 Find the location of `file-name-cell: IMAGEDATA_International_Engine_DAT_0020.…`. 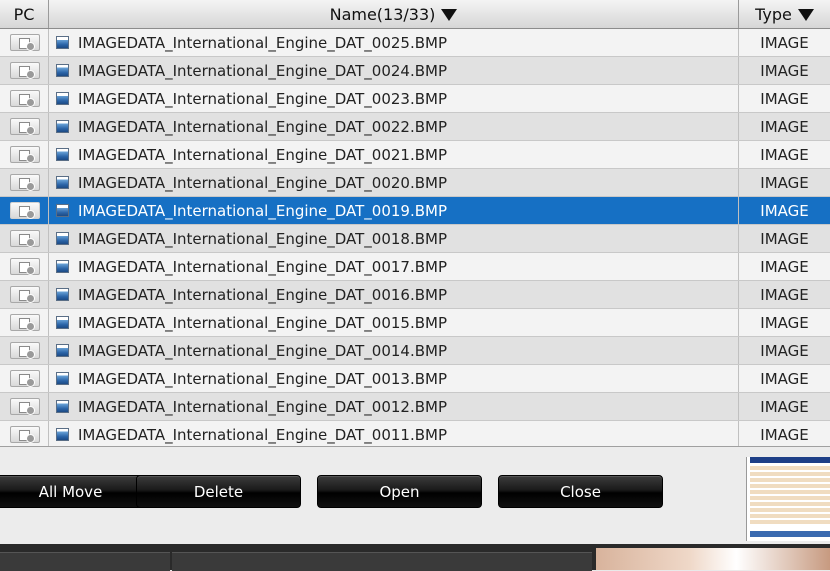

file-name-cell: IMAGEDATA_International_Engine_DAT_0020.… is located at coordinates (394, 182).